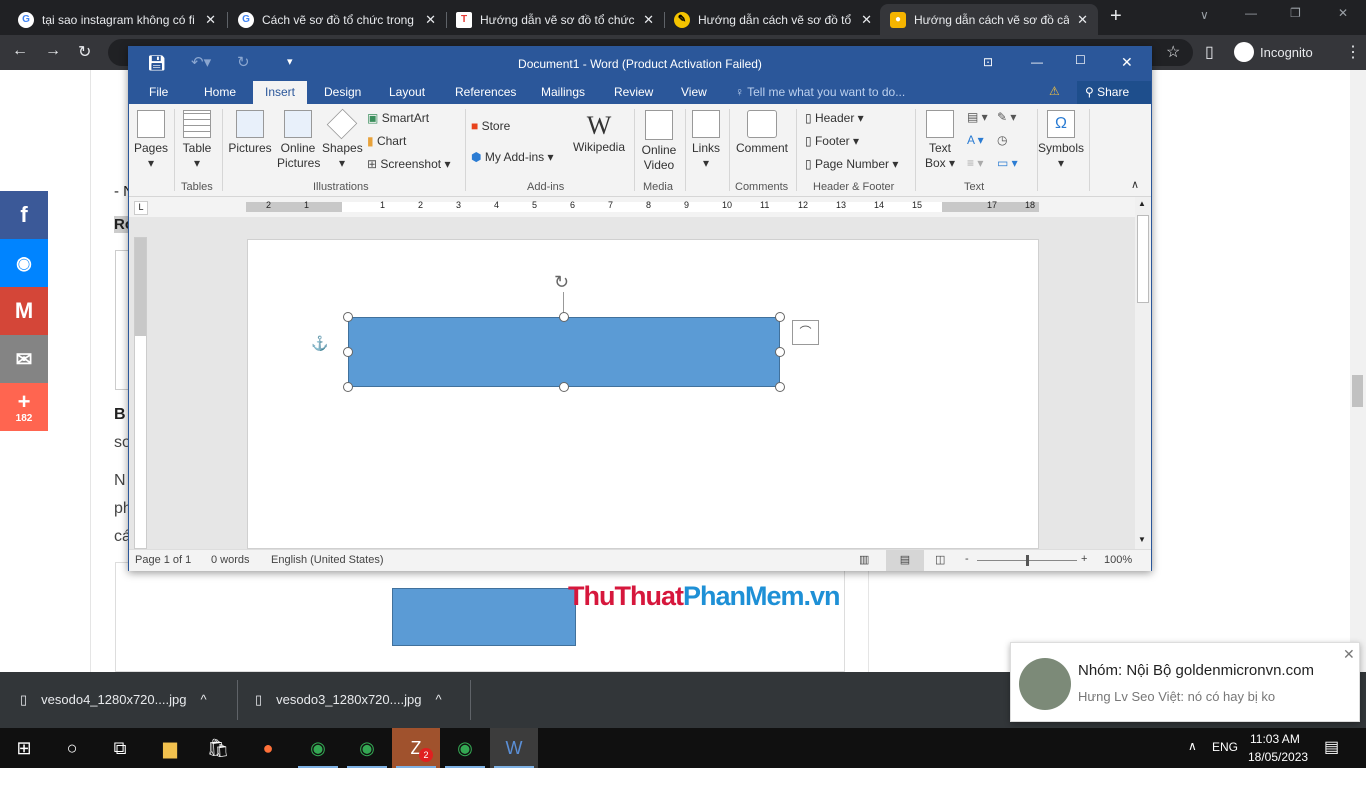  What do you see at coordinates (1358, 371) in the screenshot?
I see `page-scrollbar` at bounding box center [1358, 371].